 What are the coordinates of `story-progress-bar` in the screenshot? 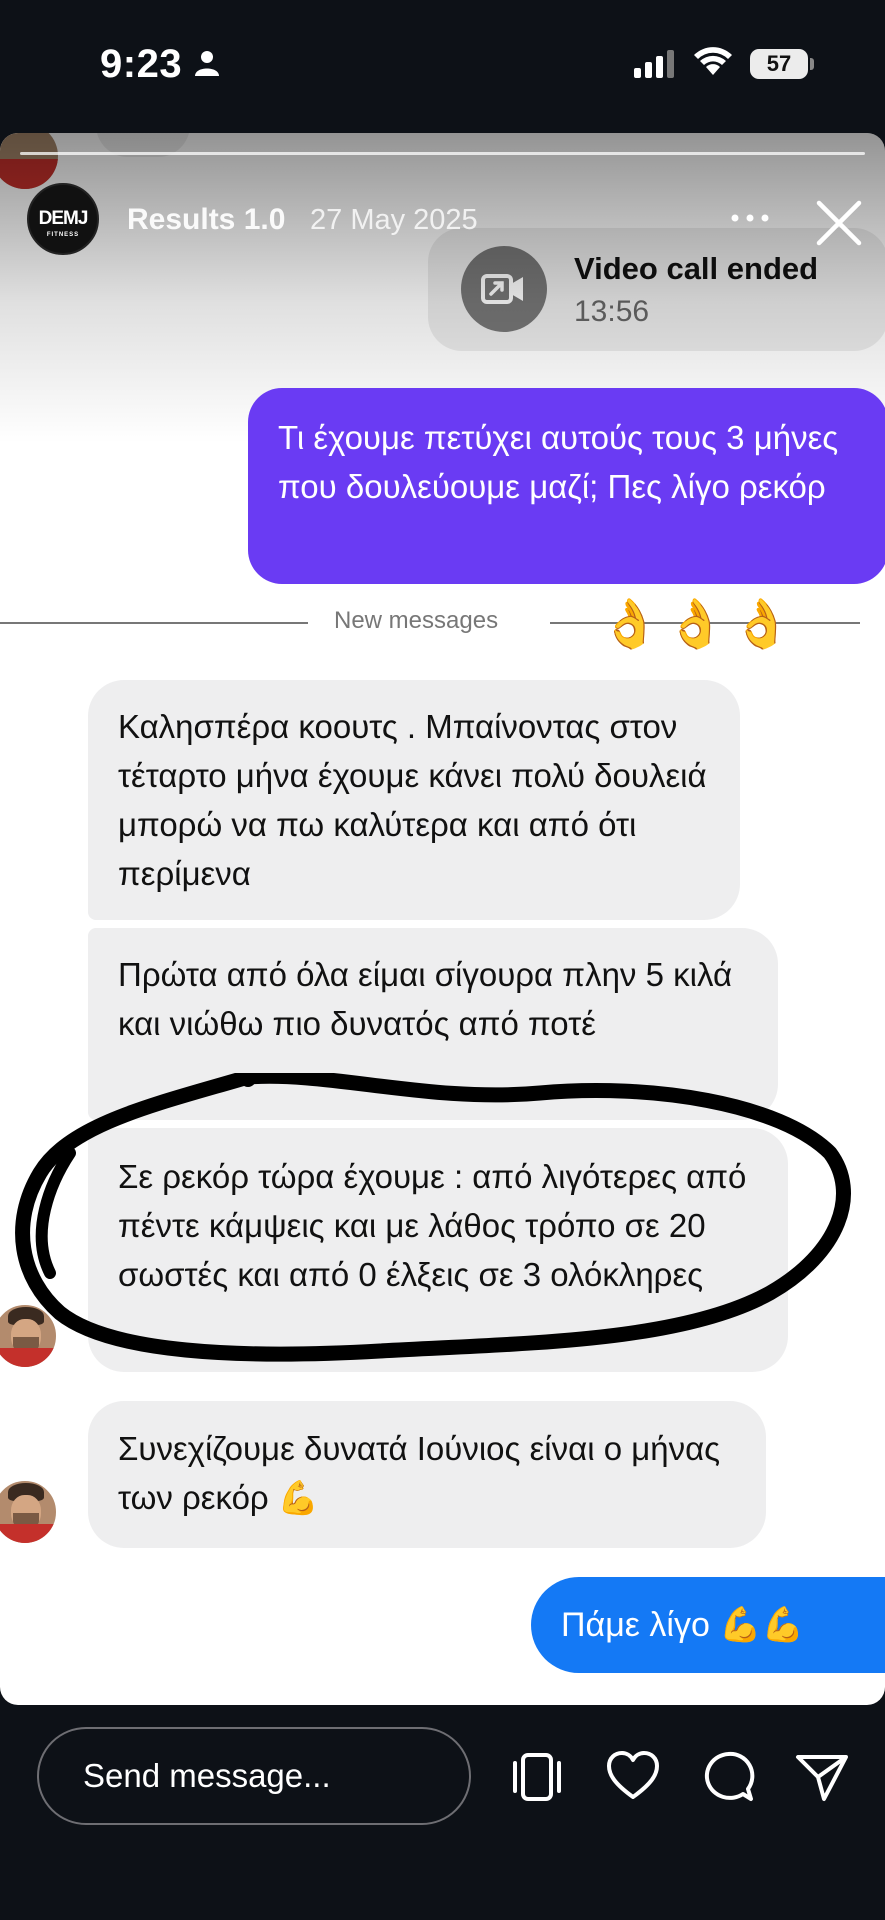 It's located at (442, 153).